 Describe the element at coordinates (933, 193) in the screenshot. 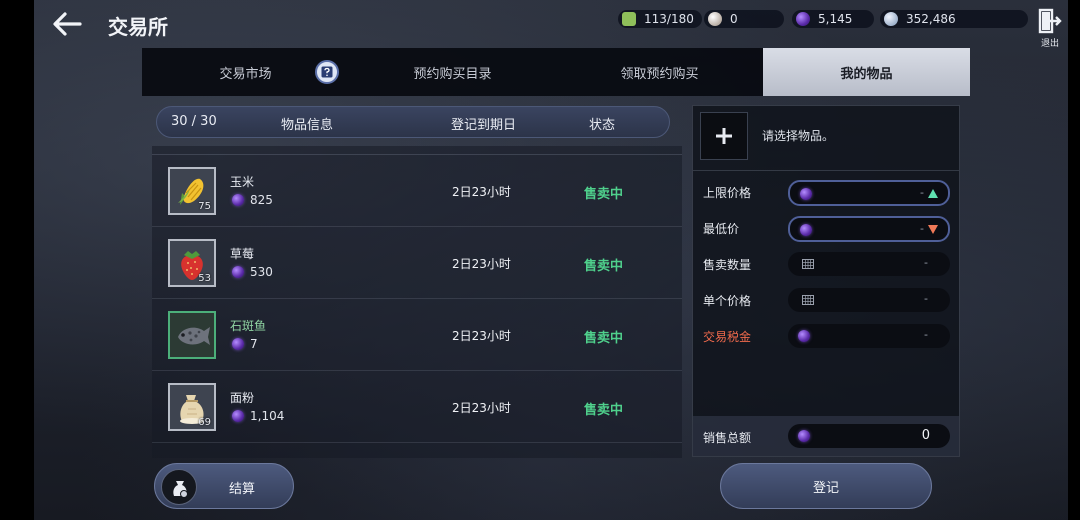

I see `increase-arrow-icon` at that location.